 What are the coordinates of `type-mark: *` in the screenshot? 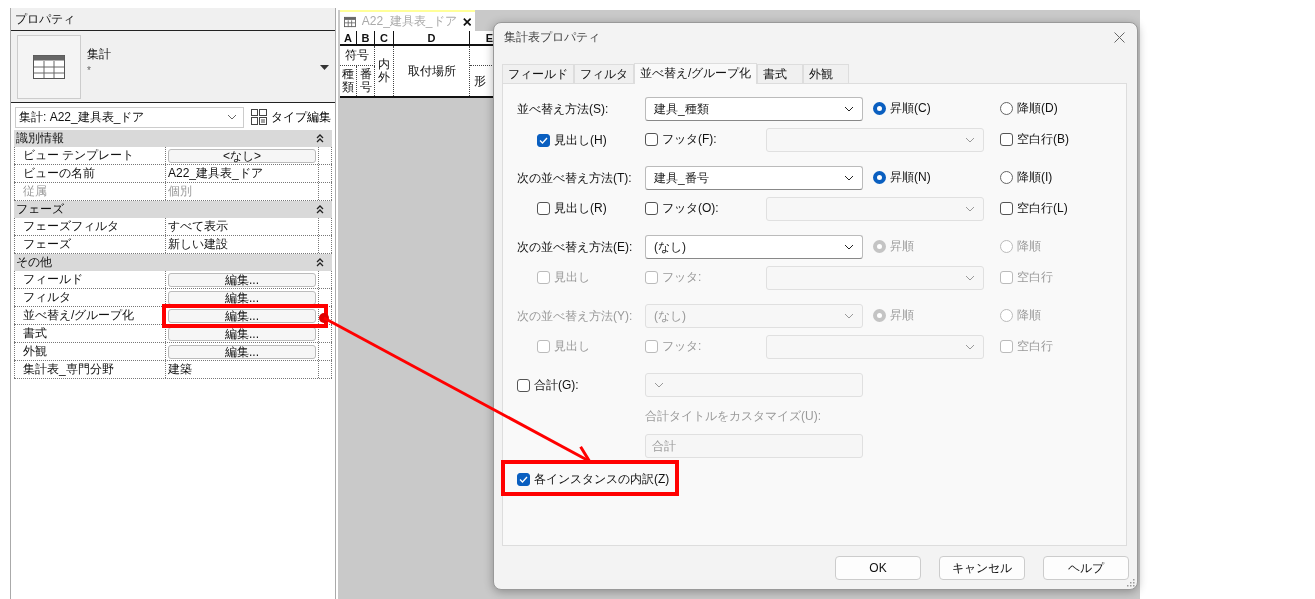 It's located at (89, 70).